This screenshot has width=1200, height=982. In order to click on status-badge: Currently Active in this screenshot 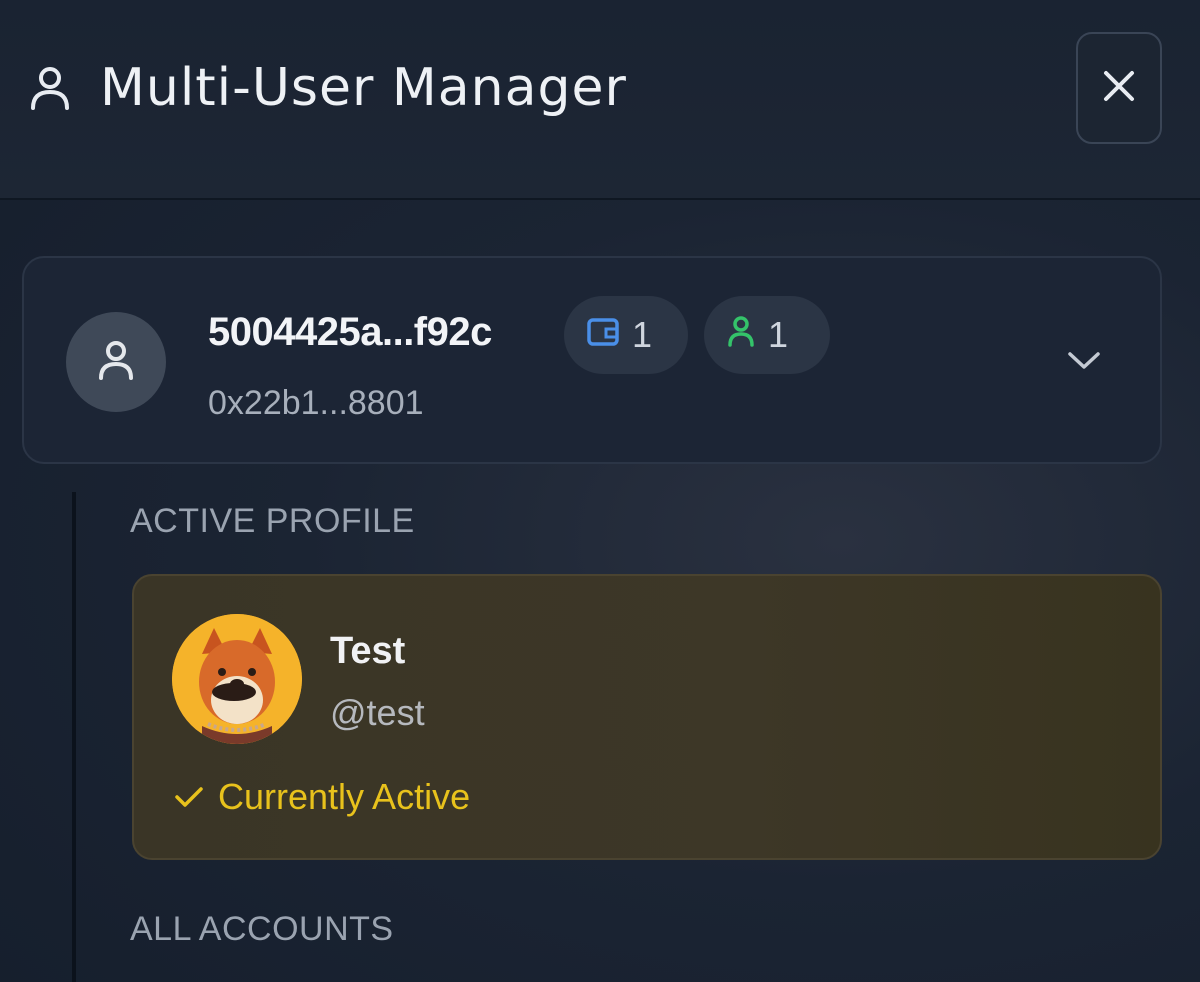, I will do `click(322, 797)`.